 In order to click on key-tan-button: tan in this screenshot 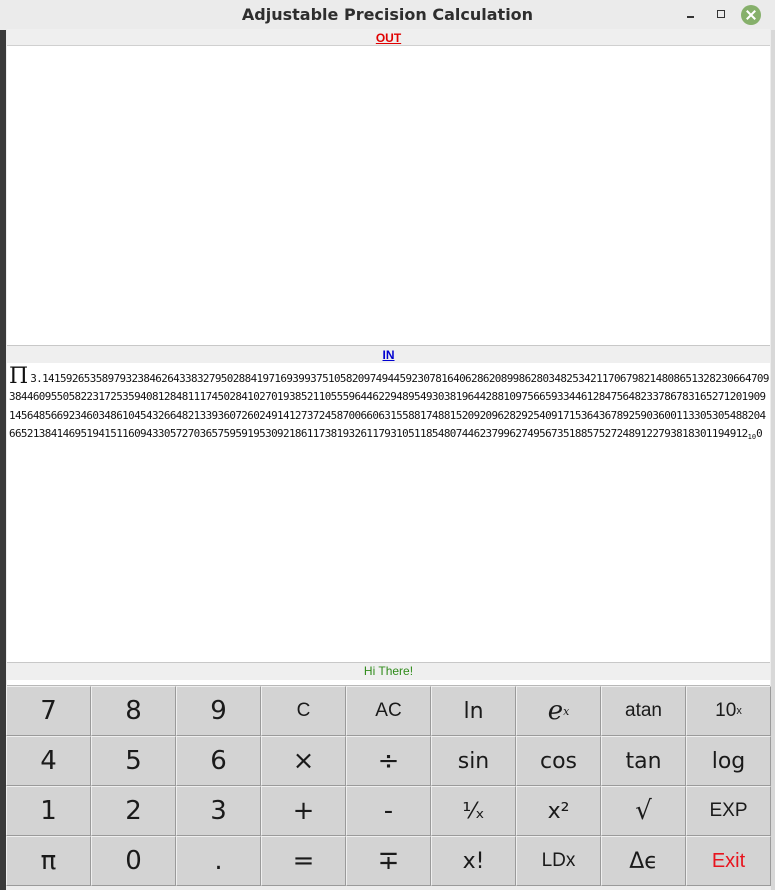, I will do `click(643, 761)`.